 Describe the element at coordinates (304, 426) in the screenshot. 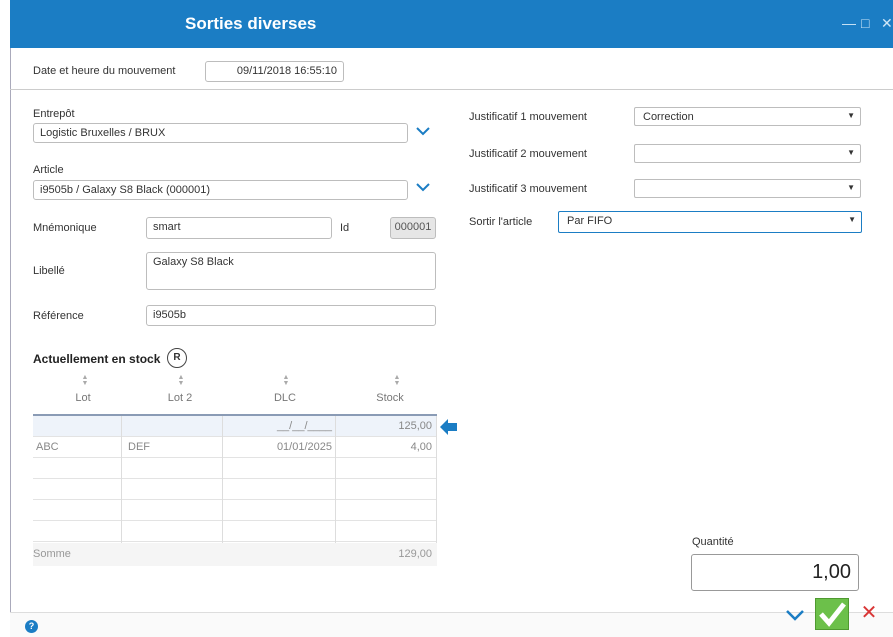

I see `cell-dlc: __/__/____` at that location.